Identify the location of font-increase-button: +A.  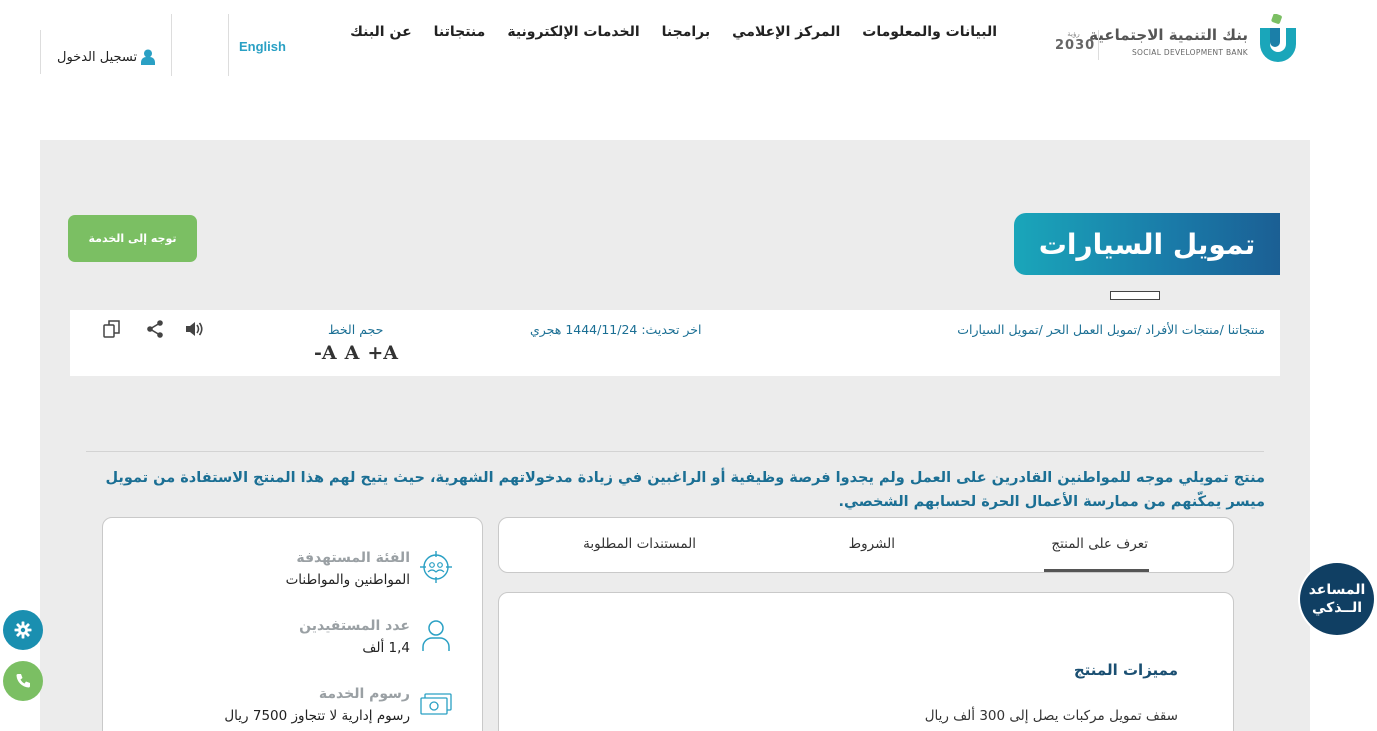
(382, 353).